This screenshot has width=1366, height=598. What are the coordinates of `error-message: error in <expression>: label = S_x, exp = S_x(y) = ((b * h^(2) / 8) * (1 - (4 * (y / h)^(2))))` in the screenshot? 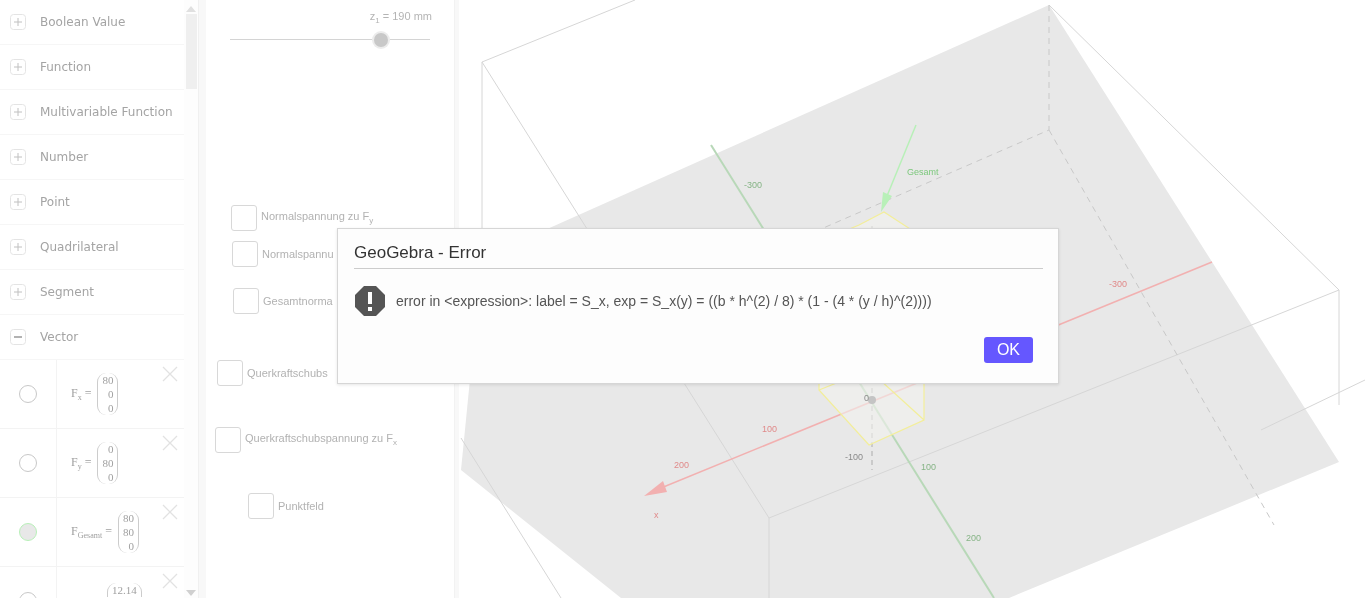 It's located at (664, 301).